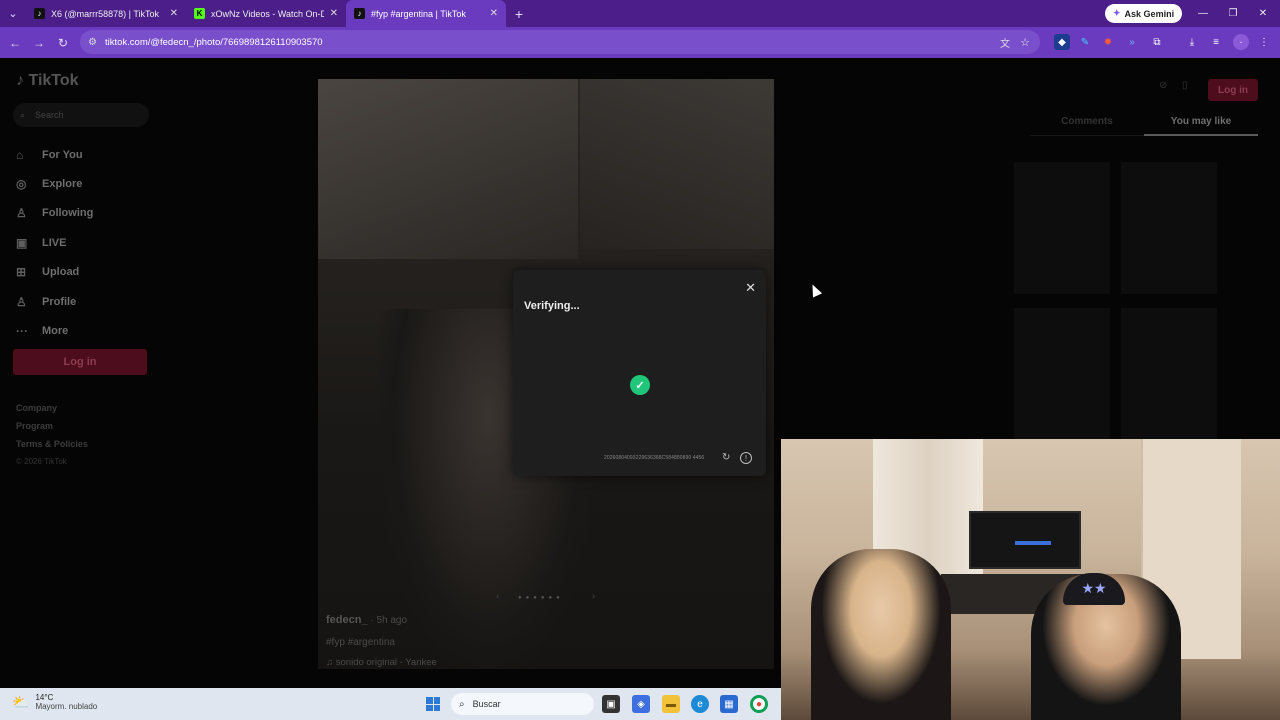 This screenshot has height=720, width=1280. Describe the element at coordinates (1157, 42) in the screenshot. I see `extensions-puzzle-icon: ⧉` at that location.